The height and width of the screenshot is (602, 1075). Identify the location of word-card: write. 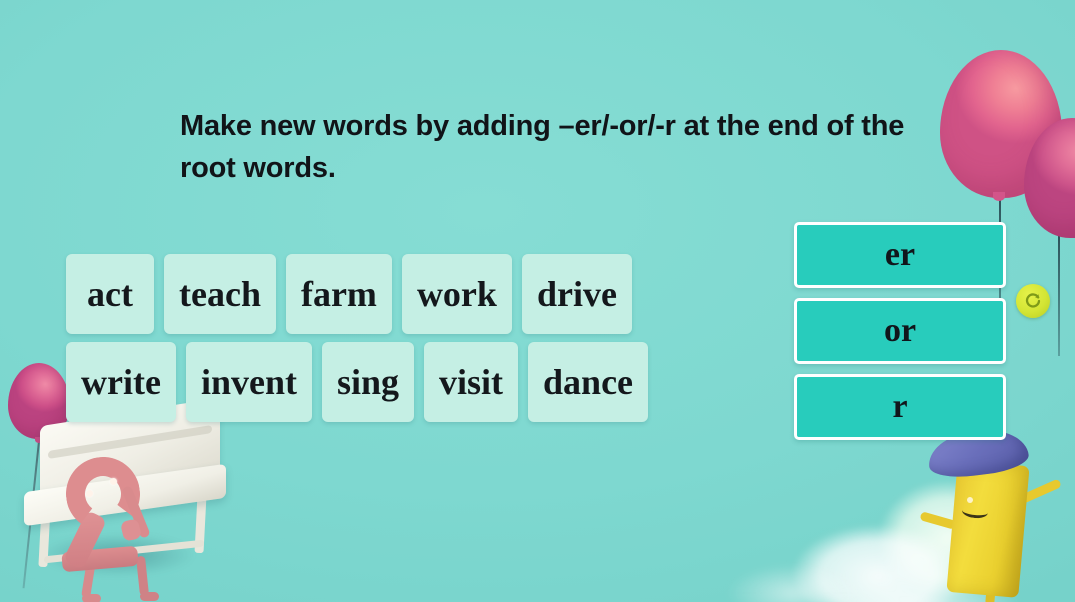
(121, 382).